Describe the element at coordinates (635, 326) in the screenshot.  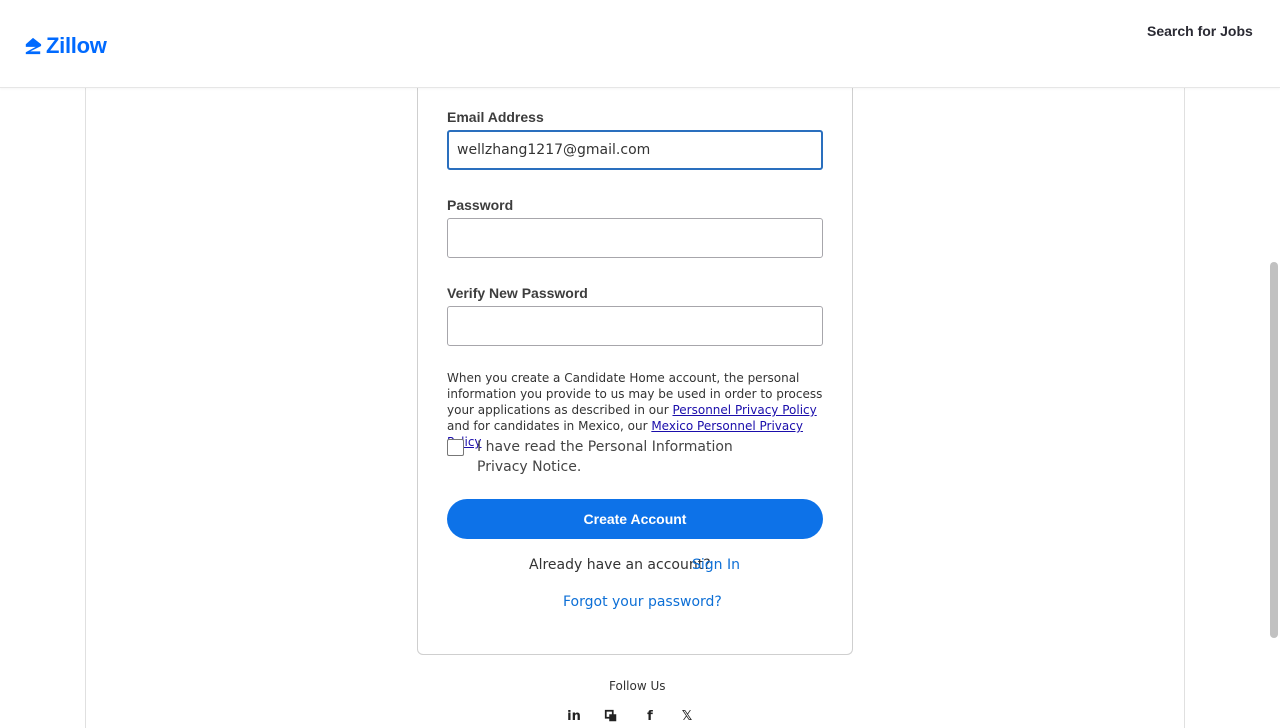
I see `verify-password-field` at that location.